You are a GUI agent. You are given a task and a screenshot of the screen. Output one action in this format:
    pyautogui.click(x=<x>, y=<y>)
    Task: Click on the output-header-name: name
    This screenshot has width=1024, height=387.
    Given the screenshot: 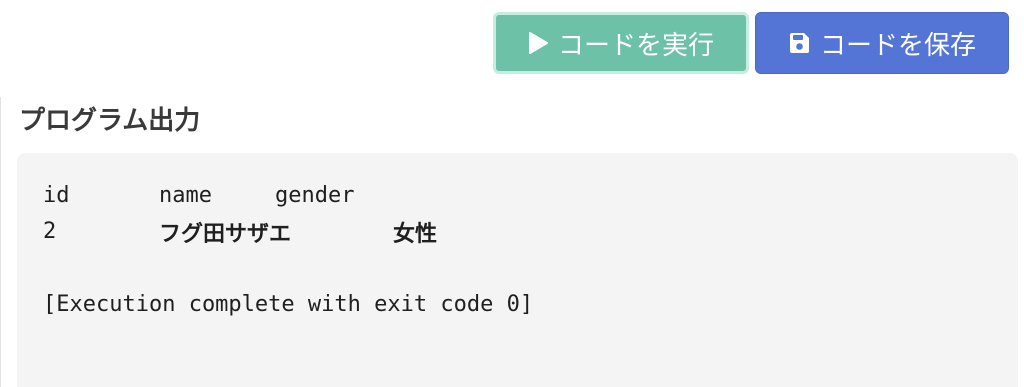 What is the action you would take?
    pyautogui.click(x=185, y=195)
    